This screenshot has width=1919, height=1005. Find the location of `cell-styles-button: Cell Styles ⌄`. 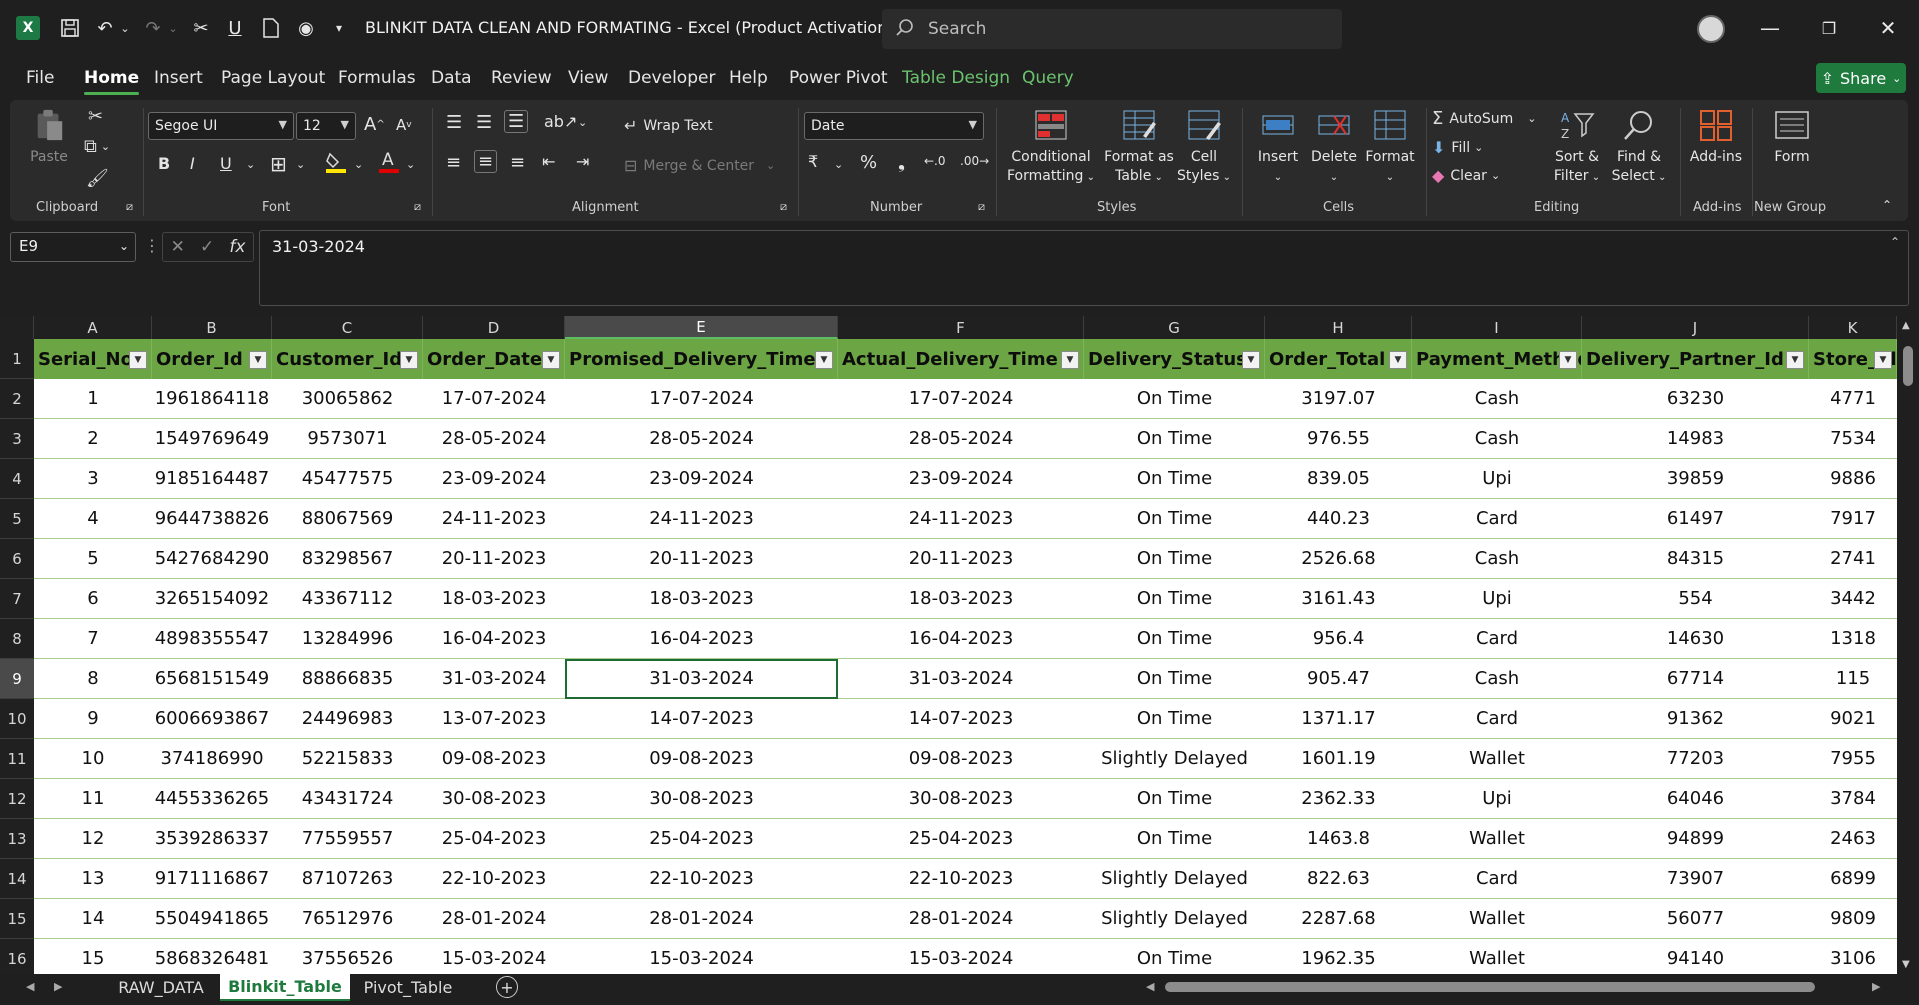

cell-styles-button: Cell Styles ⌄ is located at coordinates (1204, 147).